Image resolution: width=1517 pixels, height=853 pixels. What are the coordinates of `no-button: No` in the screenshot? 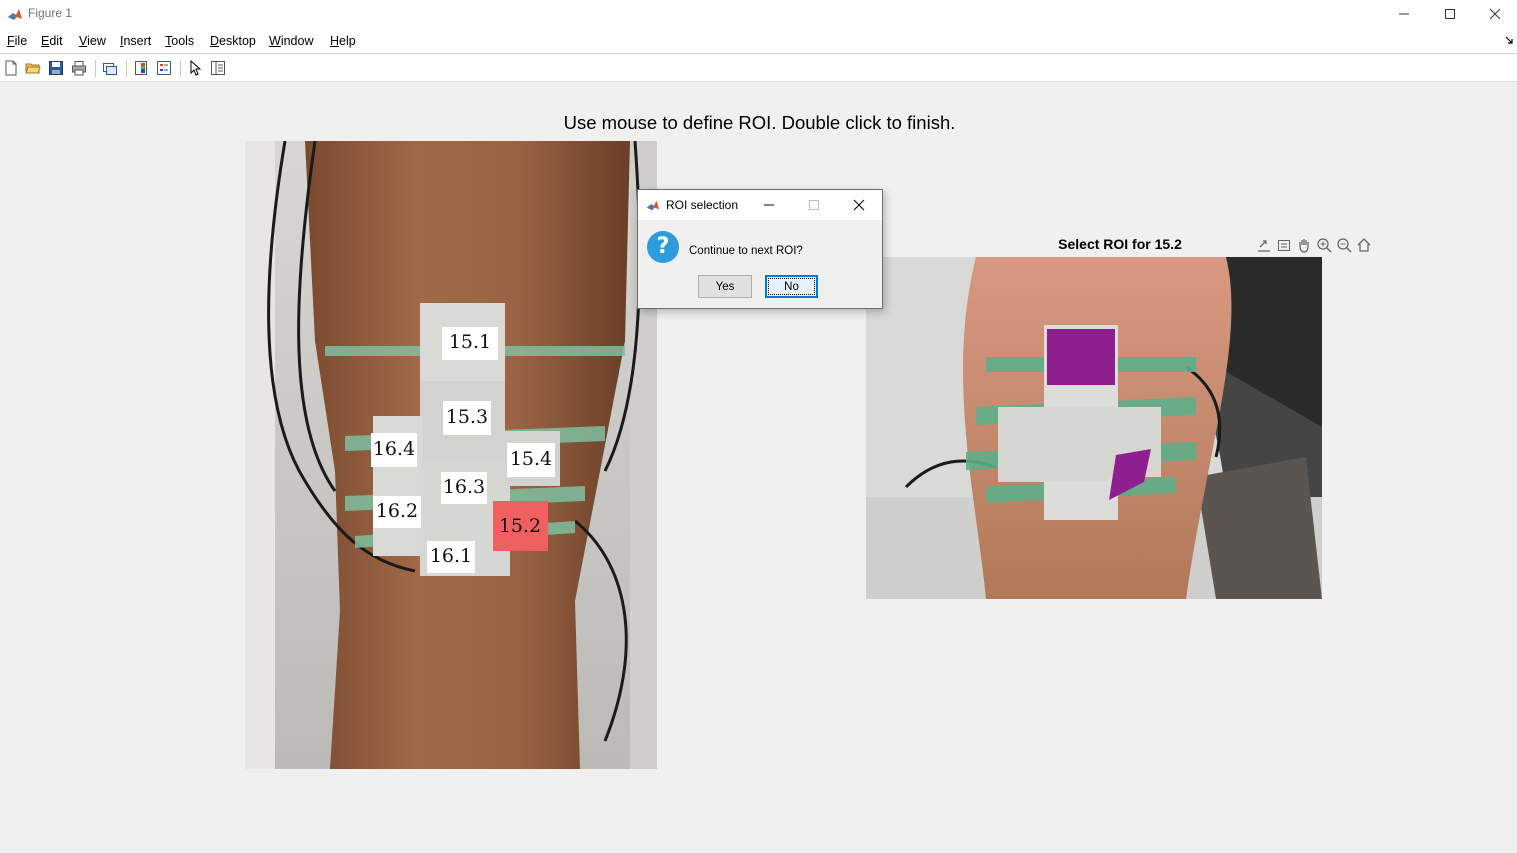 It's located at (791, 286).